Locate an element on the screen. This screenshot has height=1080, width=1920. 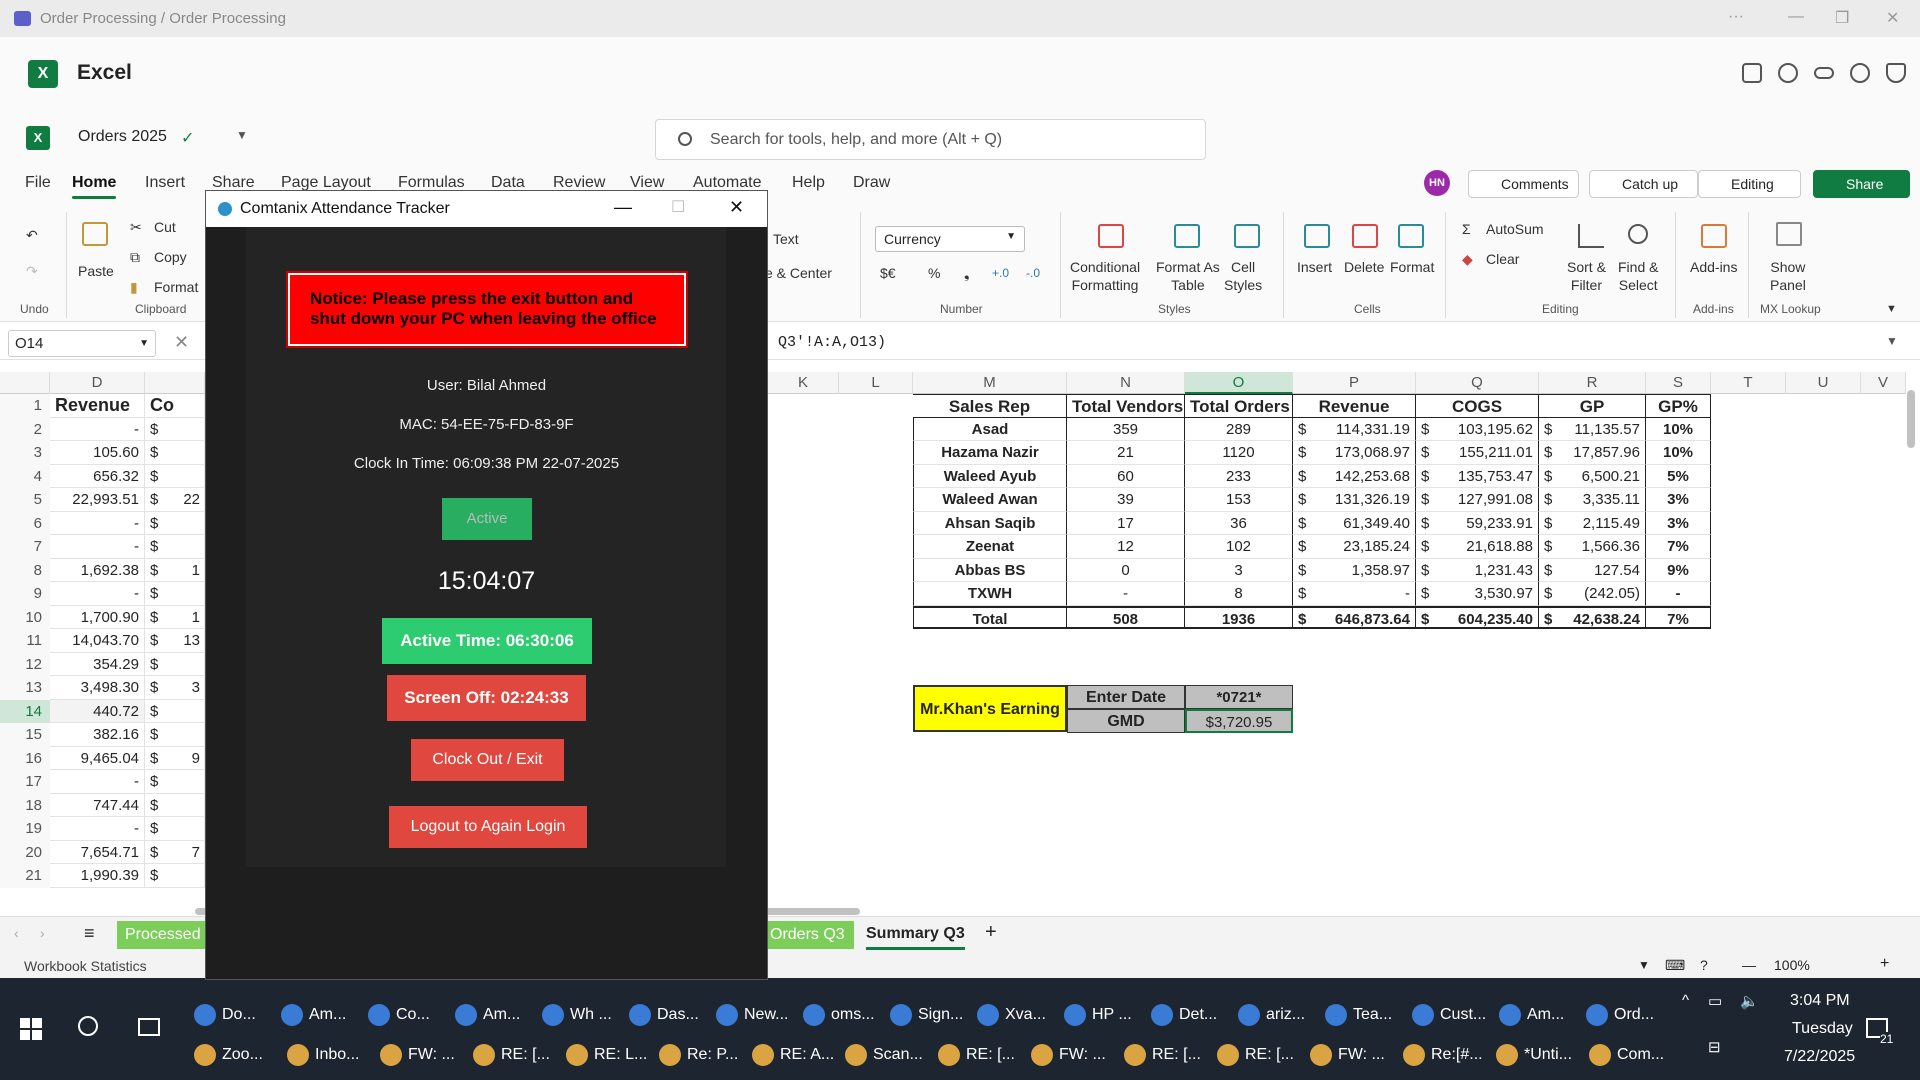
add-sheet-button: + is located at coordinates (991, 932).